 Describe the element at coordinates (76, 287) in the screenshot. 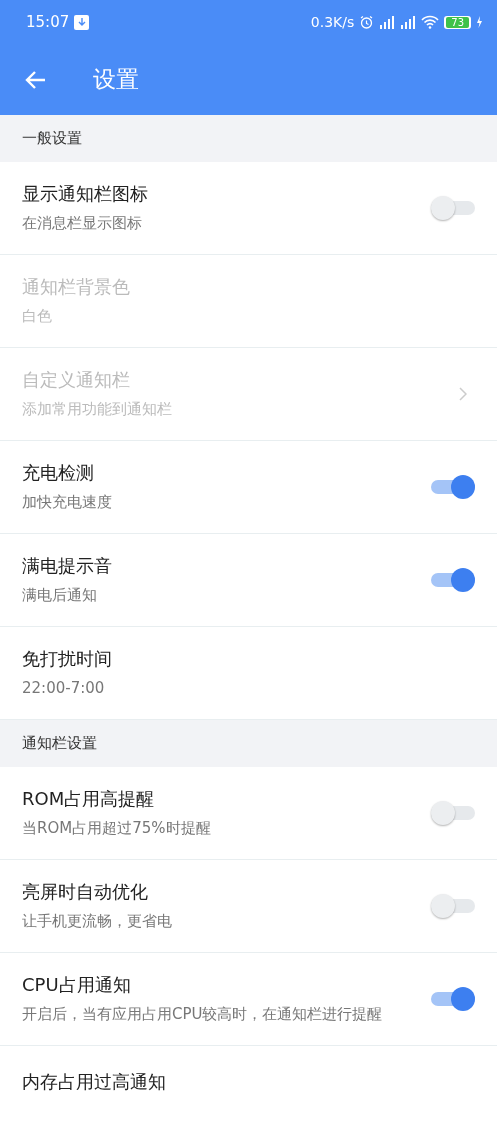

I see `row-title: 通知栏背景色` at that location.